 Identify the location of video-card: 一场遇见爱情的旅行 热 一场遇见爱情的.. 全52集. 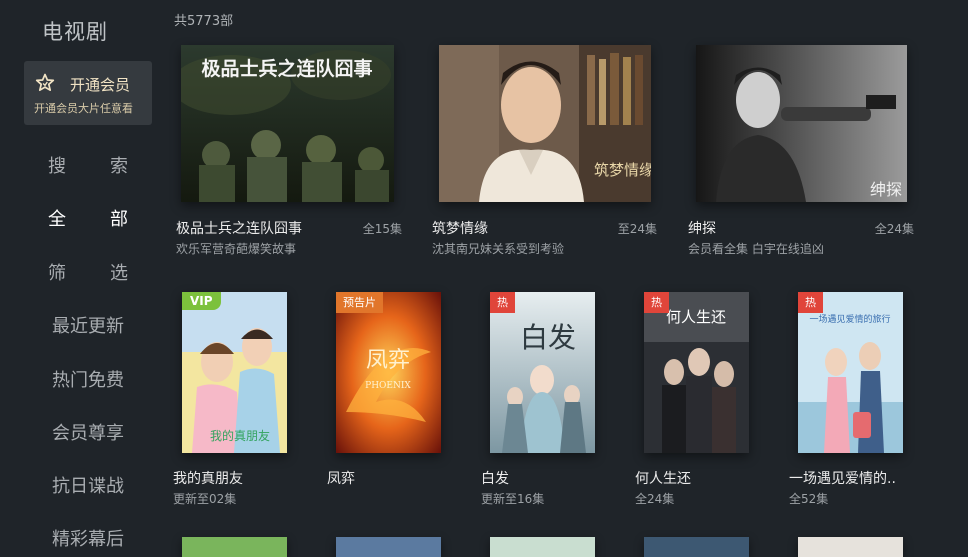
(853, 399).